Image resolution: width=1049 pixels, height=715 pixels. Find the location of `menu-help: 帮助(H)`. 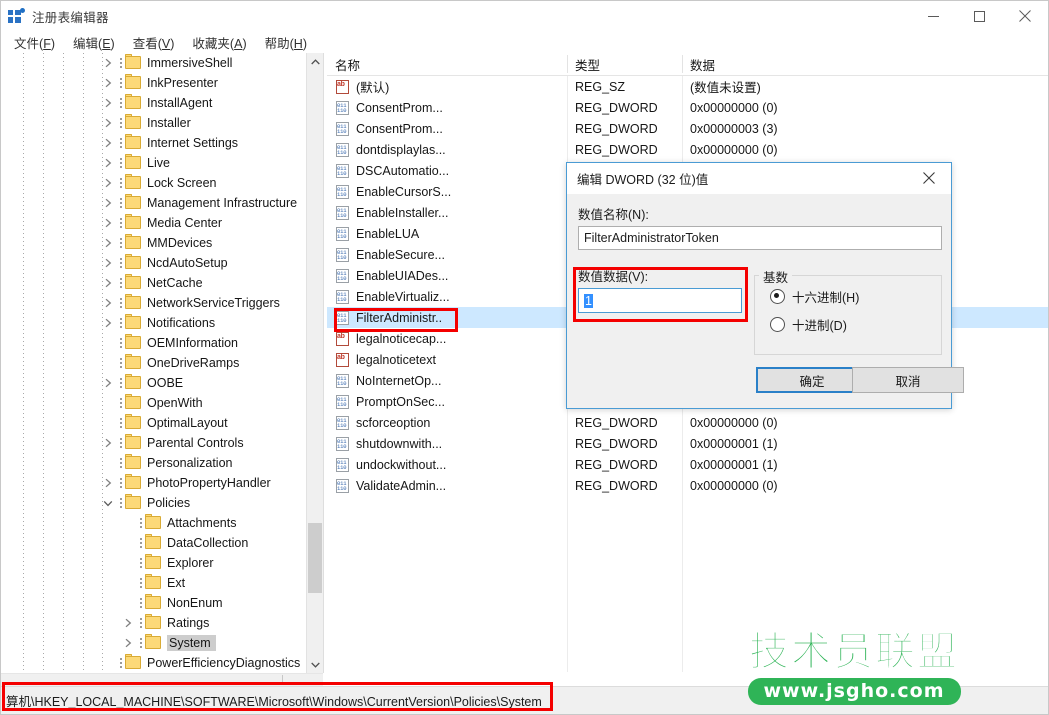

menu-help: 帮助(H) is located at coordinates (286, 42).